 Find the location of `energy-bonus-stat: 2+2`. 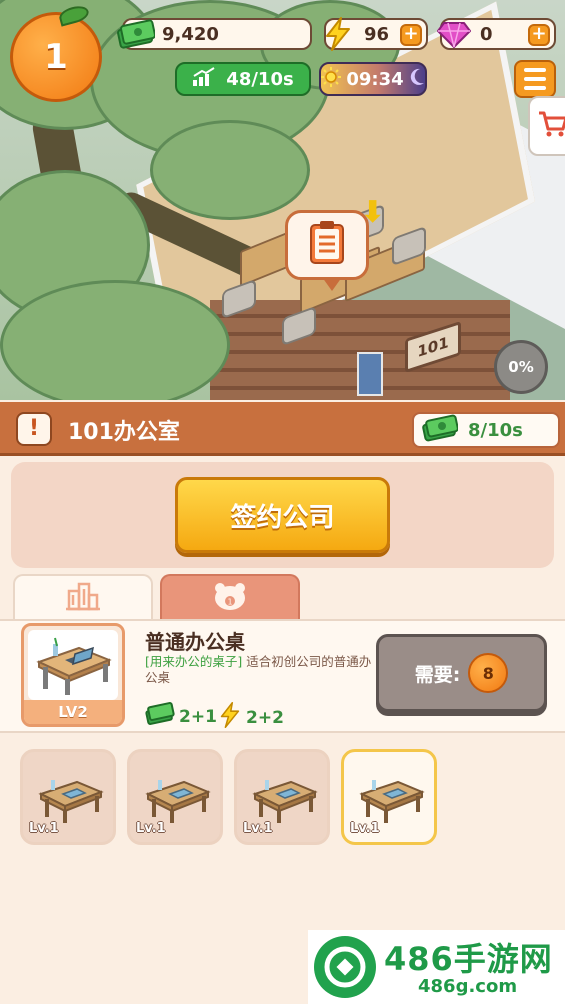

energy-bonus-stat: 2+2 is located at coordinates (251, 717).